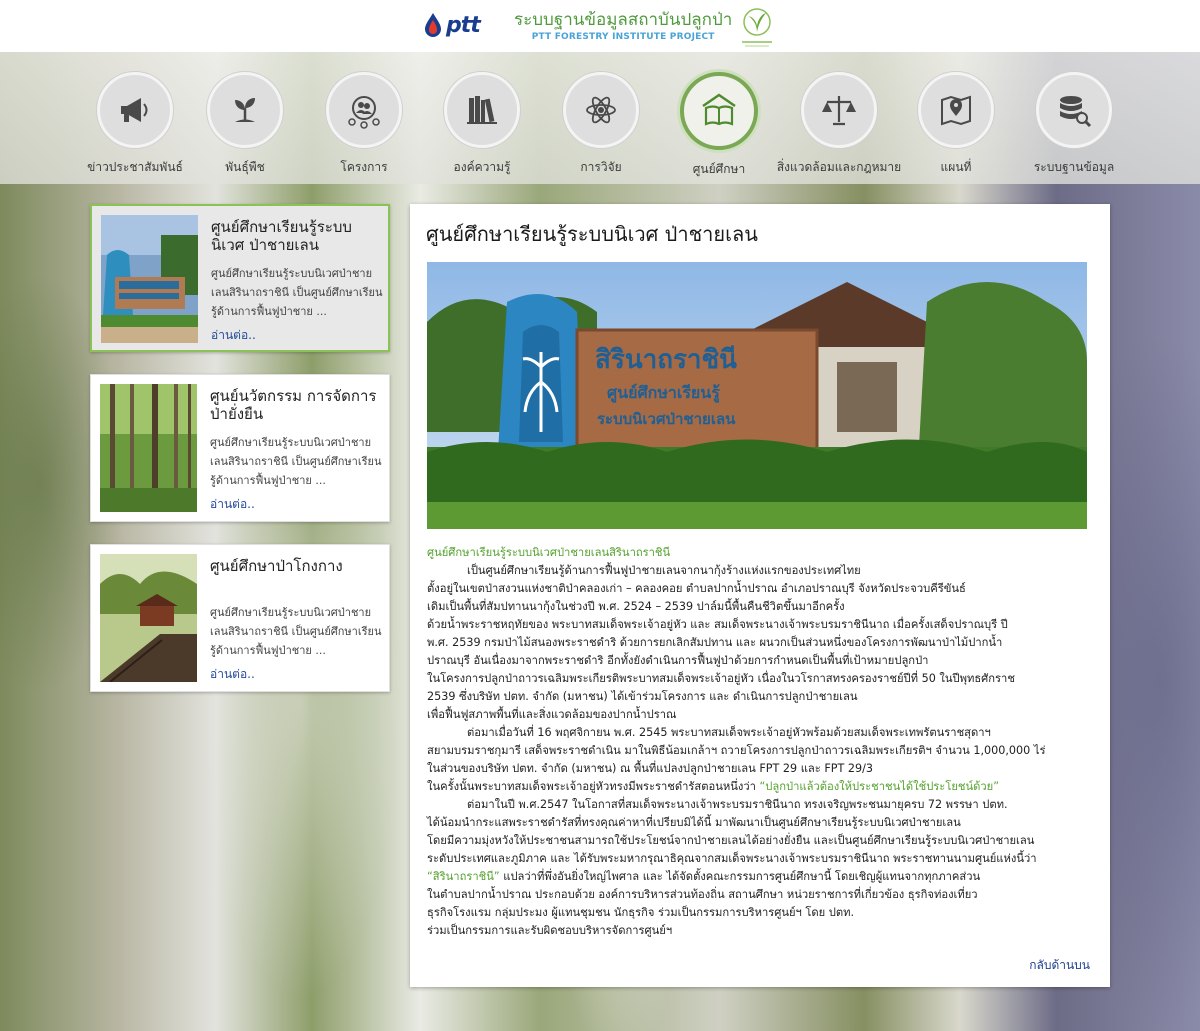 This screenshot has height=1031, width=1200. Describe the element at coordinates (1059, 965) in the screenshot. I see `back-to-top-link: กลับด้านบน` at that location.